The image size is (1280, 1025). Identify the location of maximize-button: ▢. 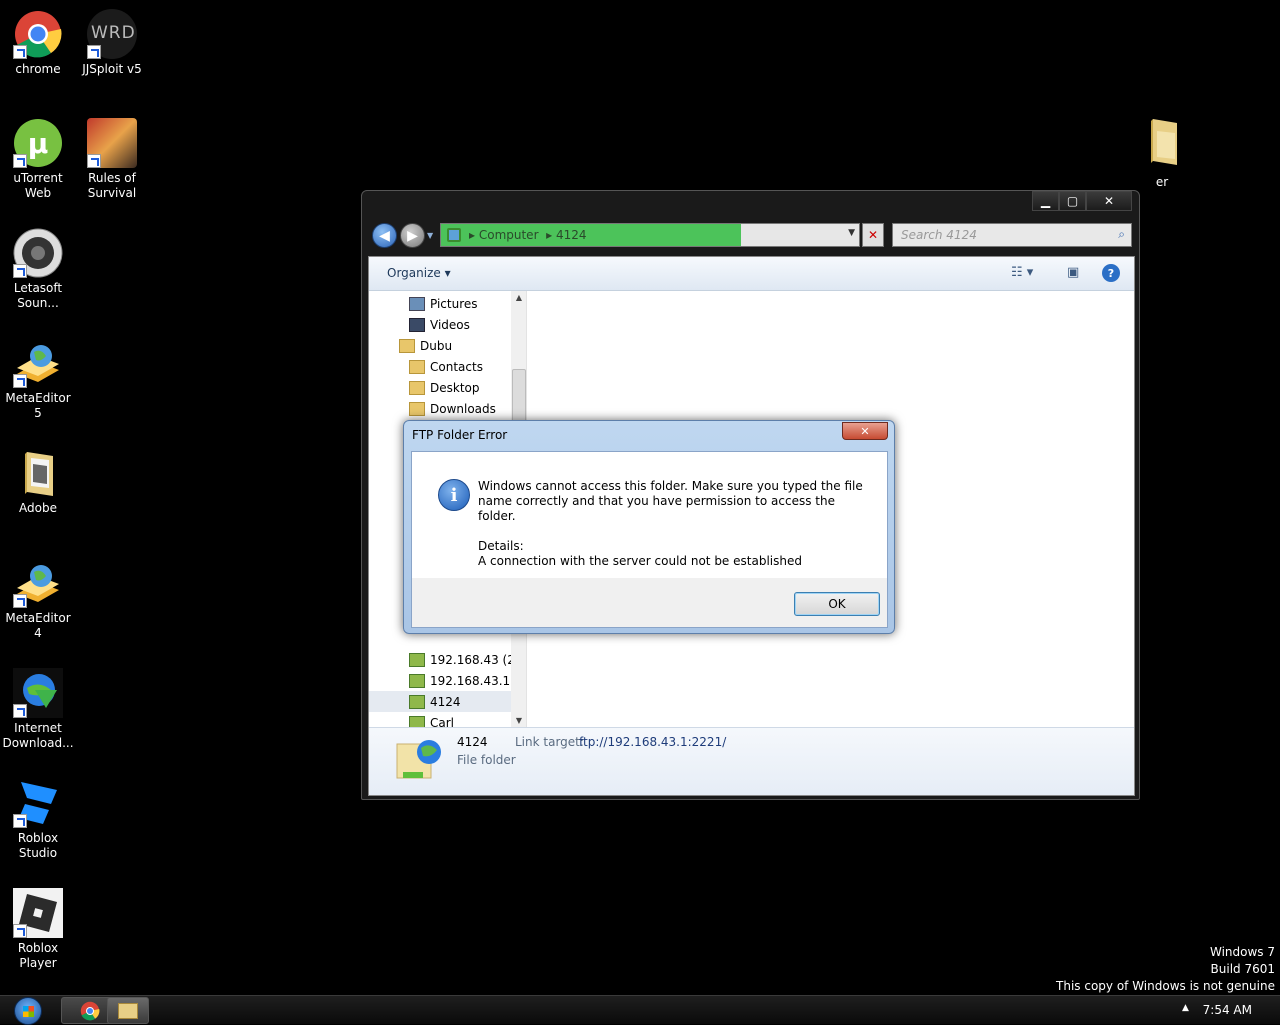
(1072, 201).